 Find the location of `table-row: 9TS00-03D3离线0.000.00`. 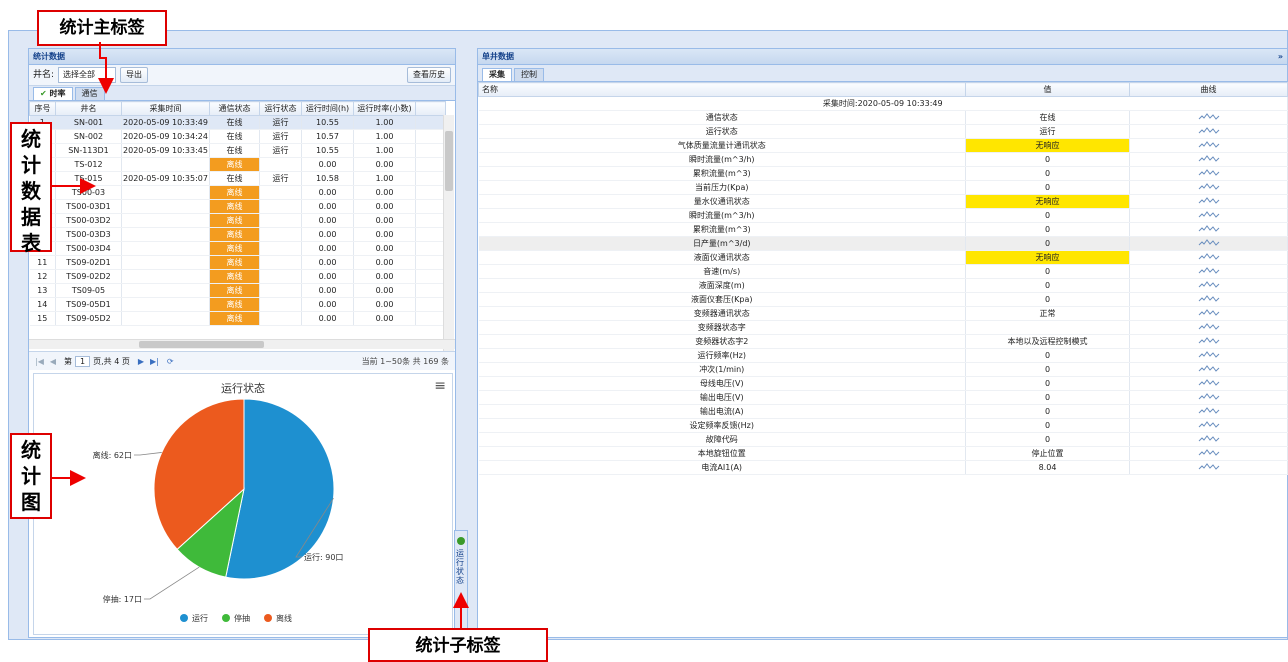

table-row: 9TS00-03D3离线0.000.00 is located at coordinates (237, 234).